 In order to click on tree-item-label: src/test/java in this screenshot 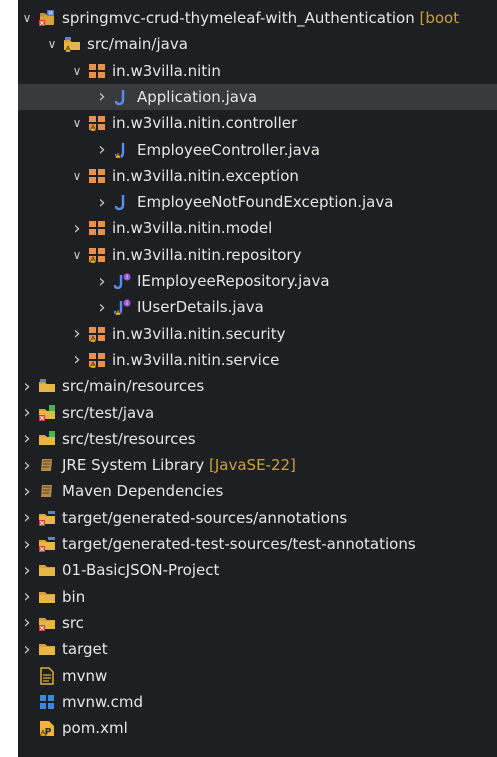, I will do `click(108, 412)`.